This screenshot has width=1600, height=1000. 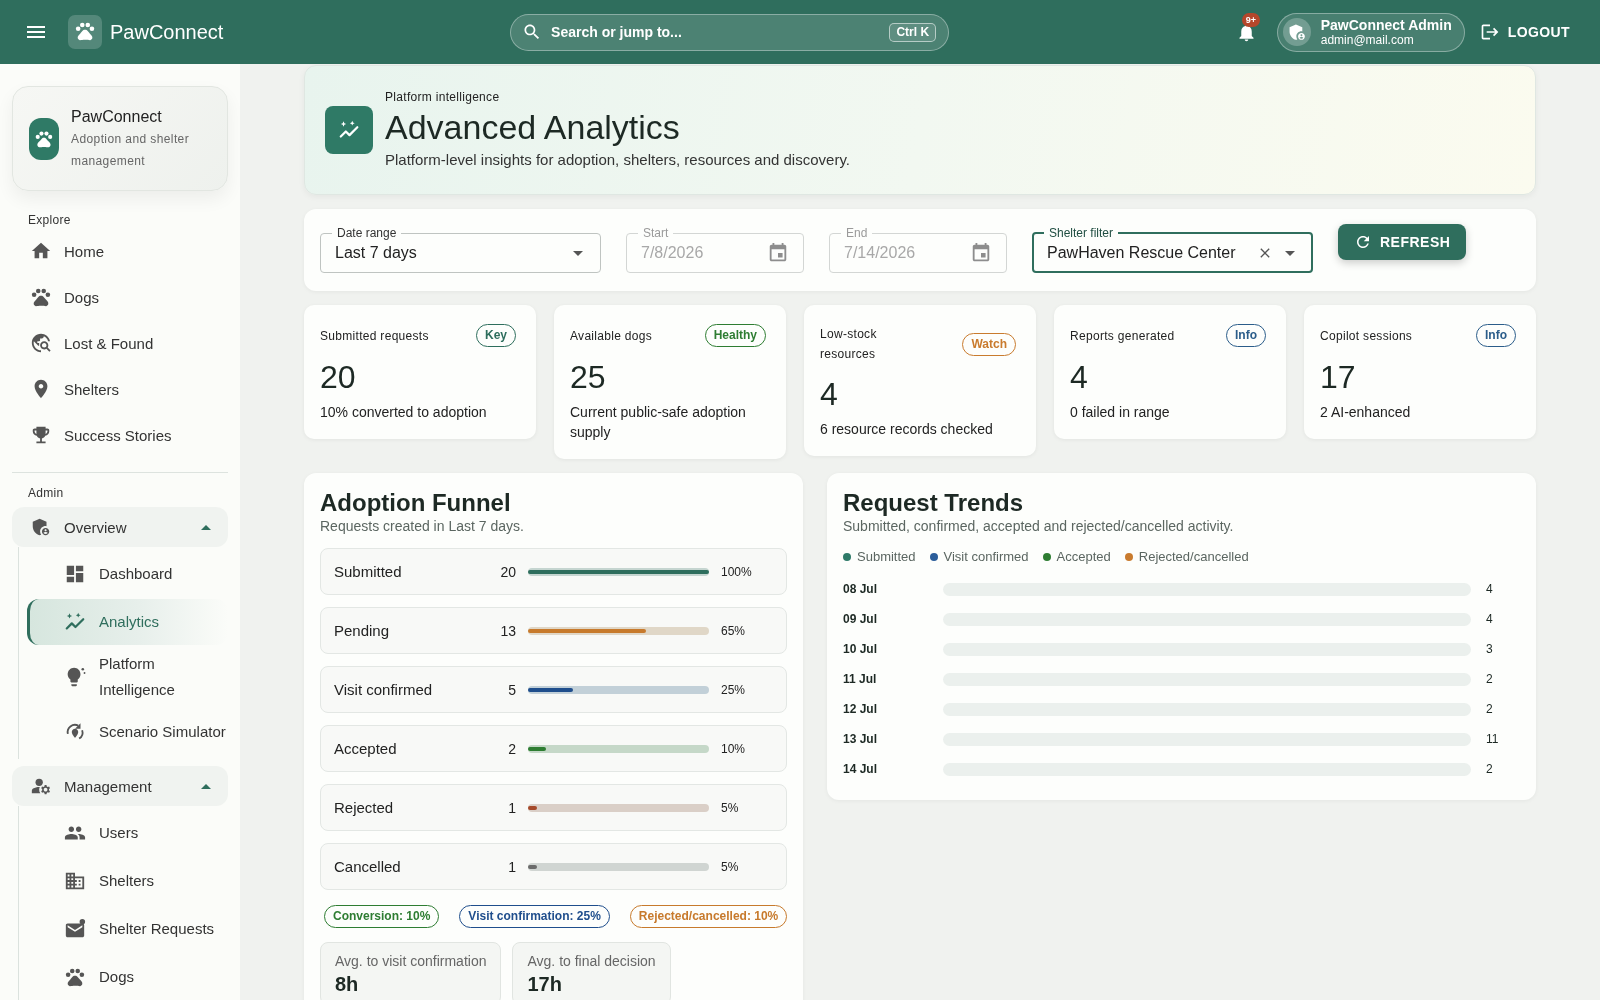 I want to click on trend-total: 11, so click(x=1493, y=739).